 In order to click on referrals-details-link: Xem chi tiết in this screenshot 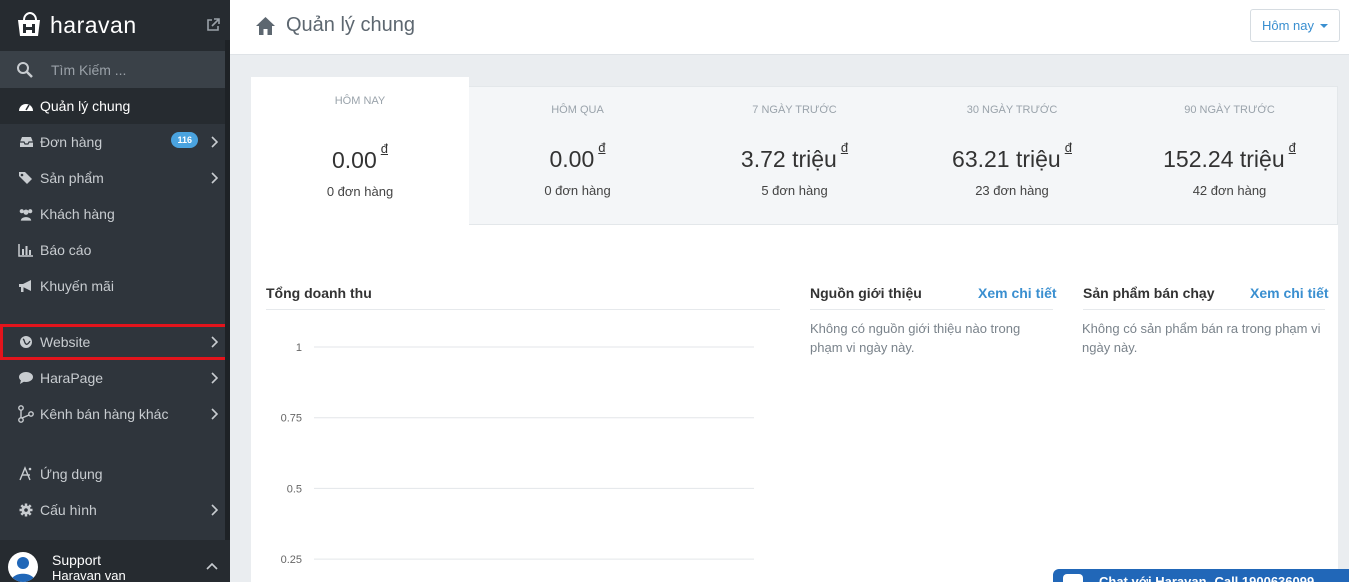, I will do `click(1017, 293)`.